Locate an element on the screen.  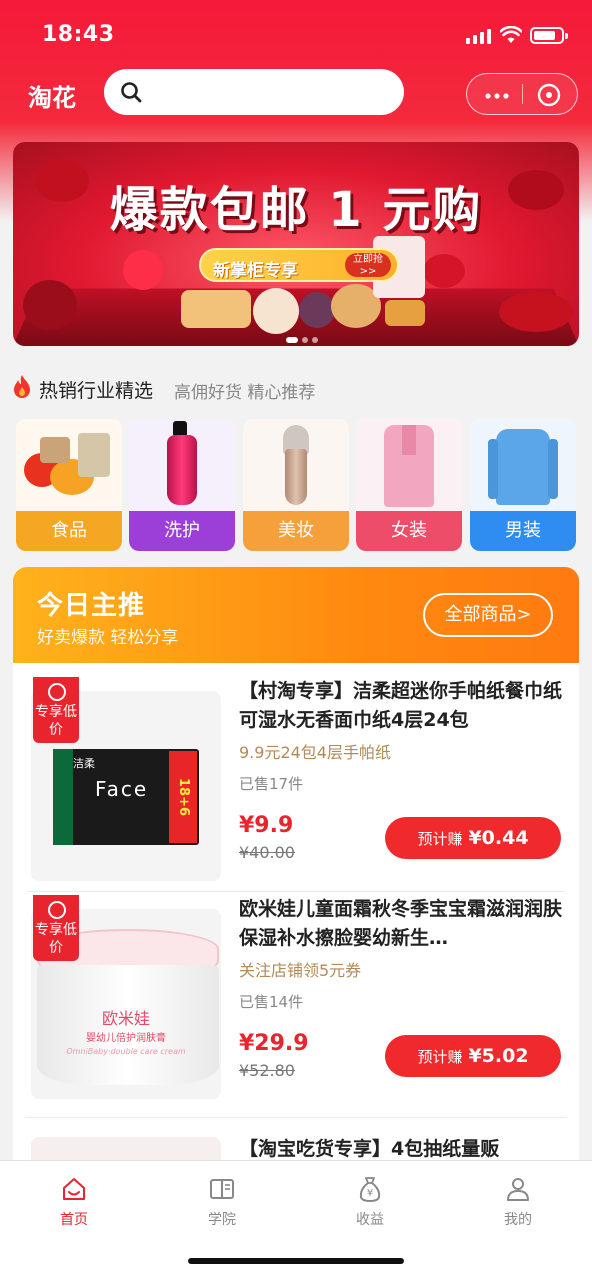
estimated-earn-button: 预计赚 ¥0.44 is located at coordinates (473, 838).